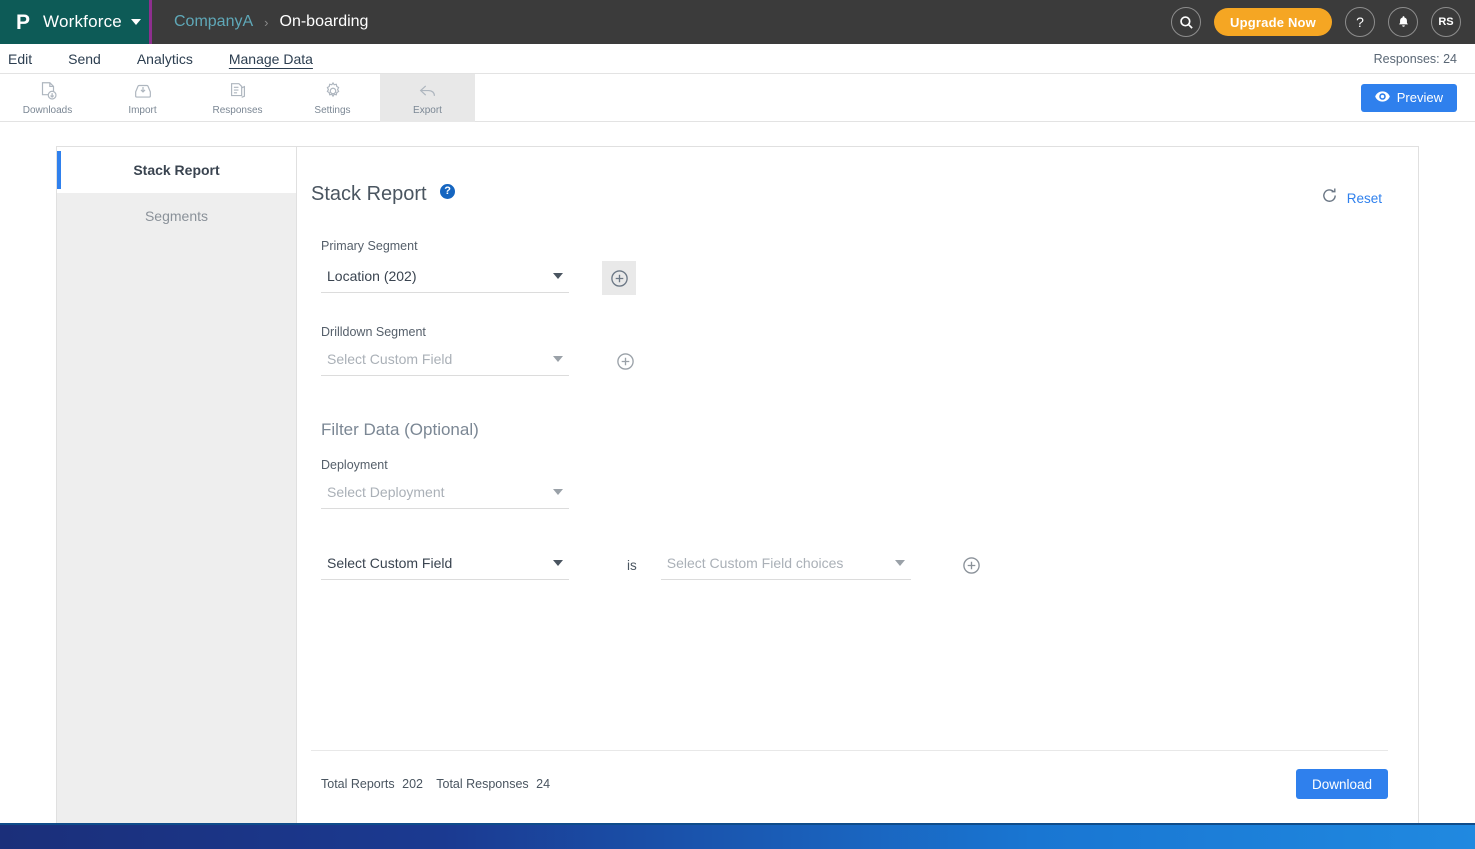 The height and width of the screenshot is (849, 1475). Describe the element at coordinates (400, 429) in the screenshot. I see `filter-section-title: Filter Data (Optional)` at that location.